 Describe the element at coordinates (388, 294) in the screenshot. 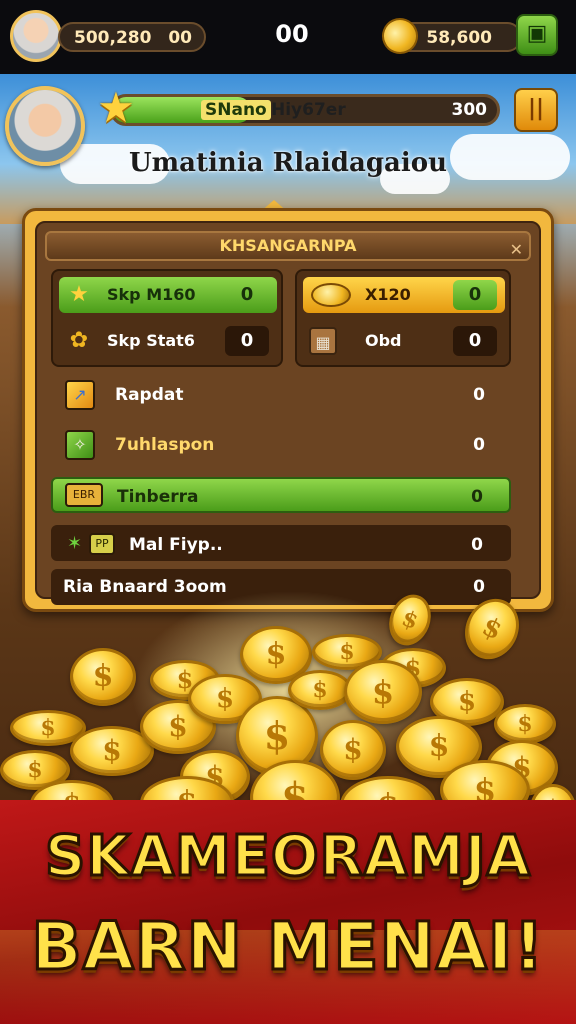

I see `stat-label: X120` at that location.